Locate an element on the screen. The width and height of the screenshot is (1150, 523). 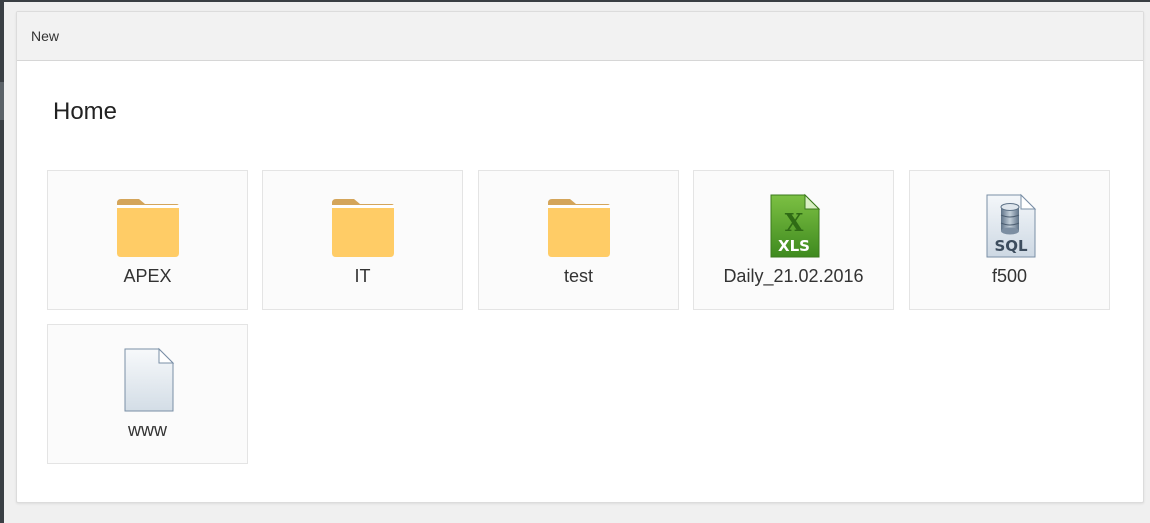
file-name: f500 is located at coordinates (1009, 276).